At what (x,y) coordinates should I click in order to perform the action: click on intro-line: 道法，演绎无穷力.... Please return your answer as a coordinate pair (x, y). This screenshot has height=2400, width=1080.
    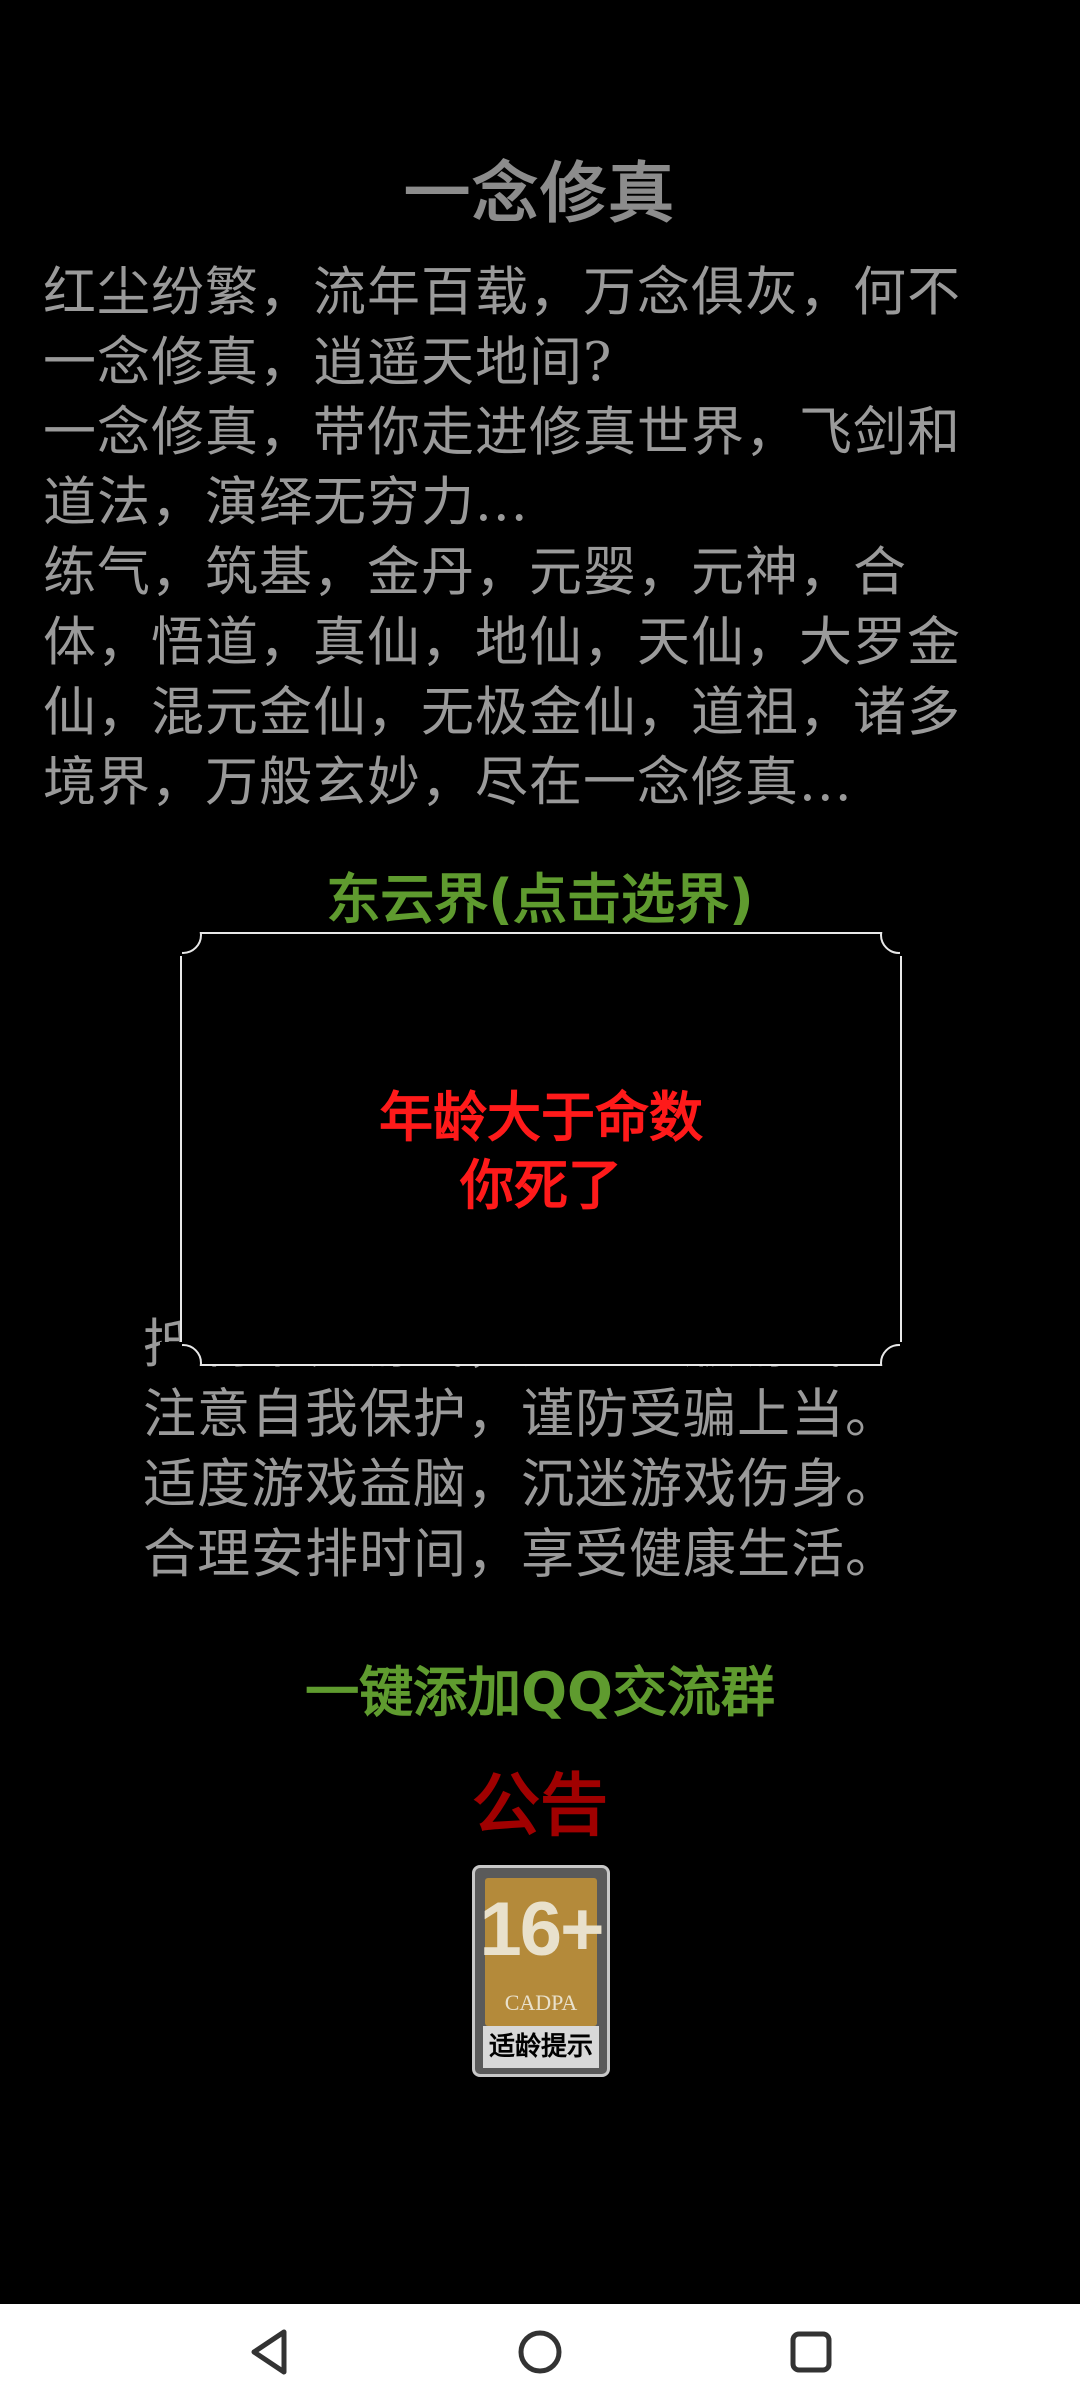
    Looking at the image, I should click on (286, 502).